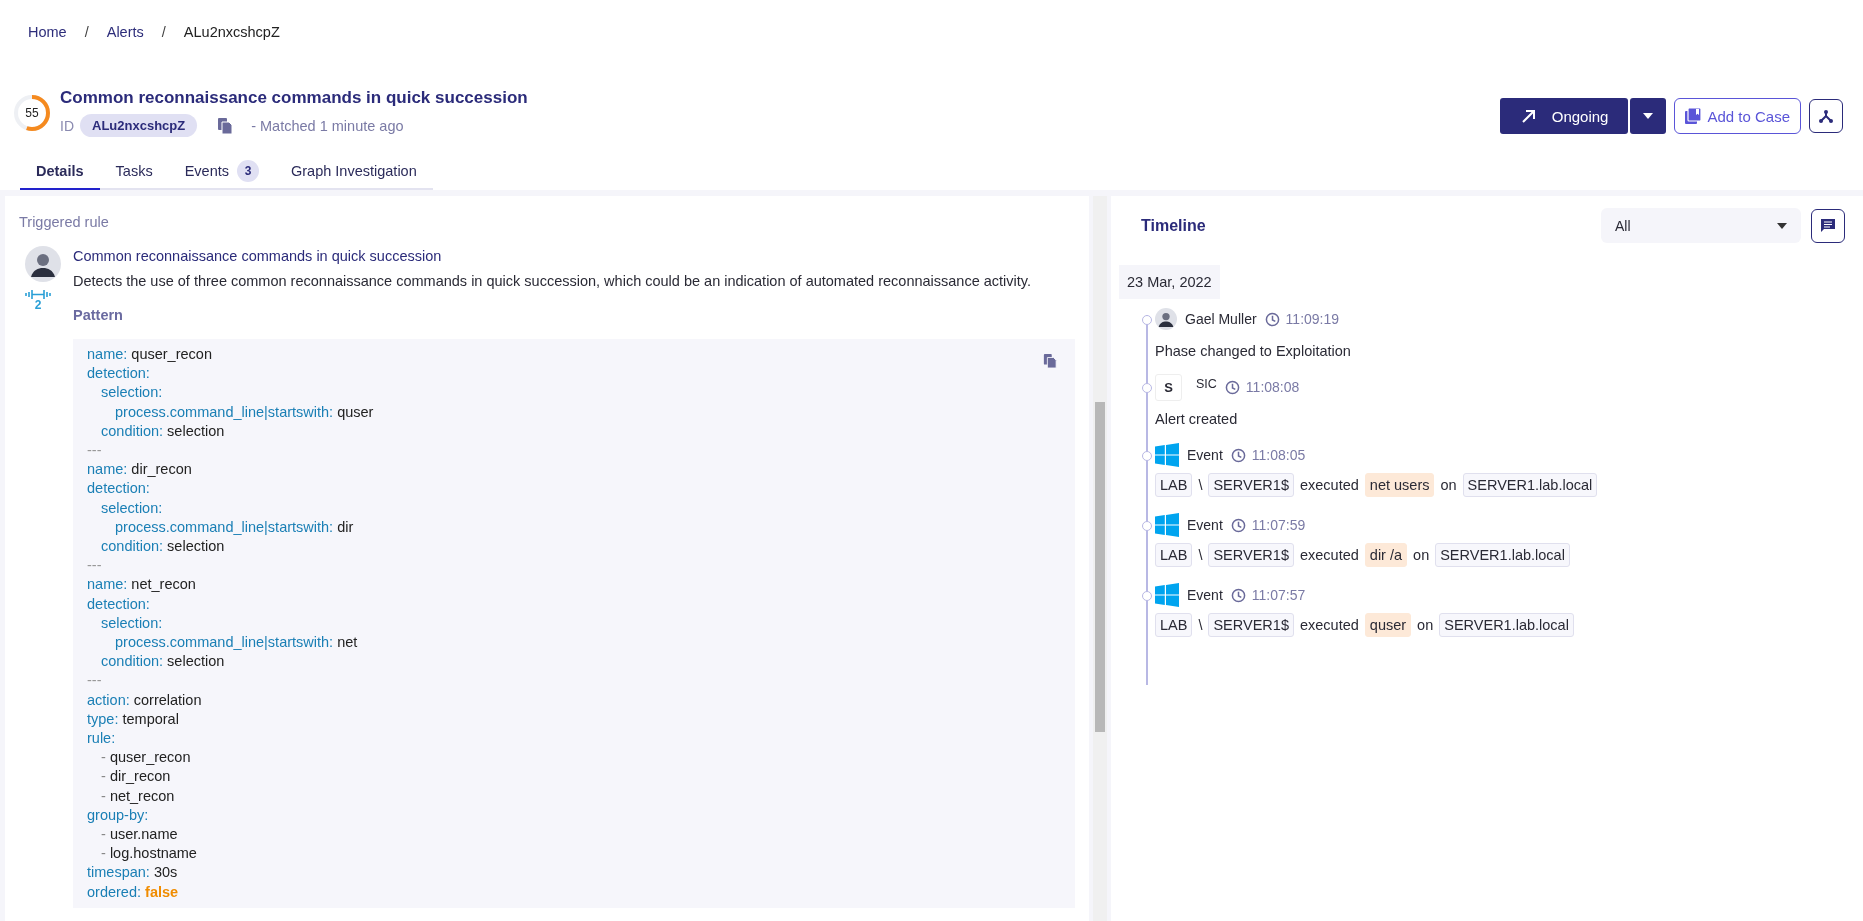 This screenshot has width=1863, height=921. What do you see at coordinates (132, 873) in the screenshot?
I see `code-line: timespan: 30s` at bounding box center [132, 873].